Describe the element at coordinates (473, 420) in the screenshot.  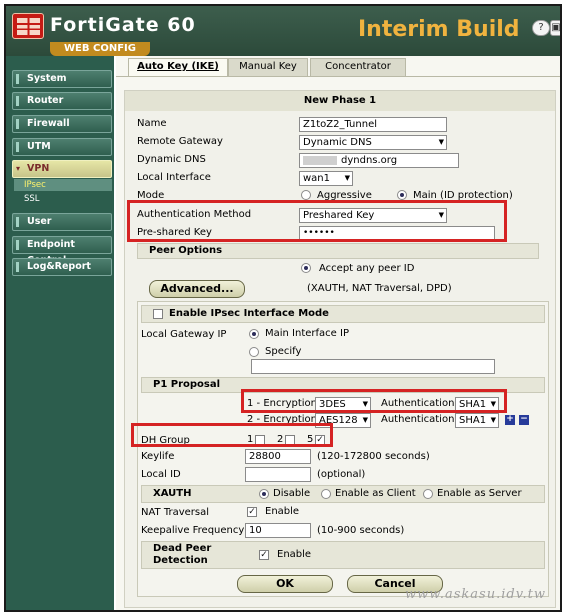
I see `authentication-2-value: SHA1` at that location.